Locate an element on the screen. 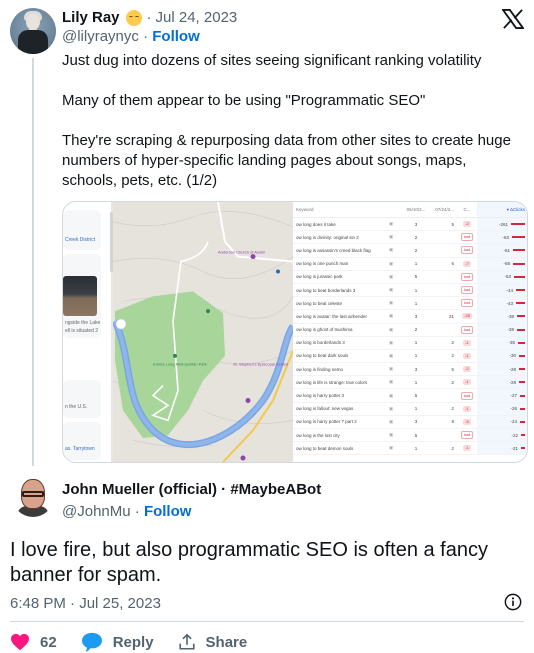 This screenshot has height=653, width=534. table-row: ow long is one punch man ▣ 1 6 -7 -58 is located at coordinates (410, 264).